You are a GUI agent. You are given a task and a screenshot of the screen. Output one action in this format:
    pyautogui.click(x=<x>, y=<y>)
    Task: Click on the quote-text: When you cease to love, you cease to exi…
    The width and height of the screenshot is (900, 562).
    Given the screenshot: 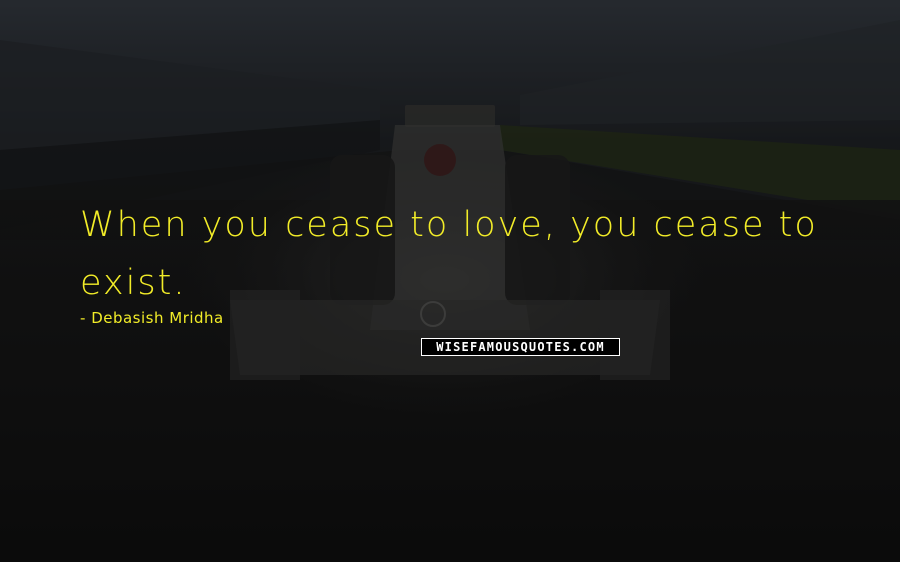 What is the action you would take?
    pyautogui.click(x=449, y=254)
    